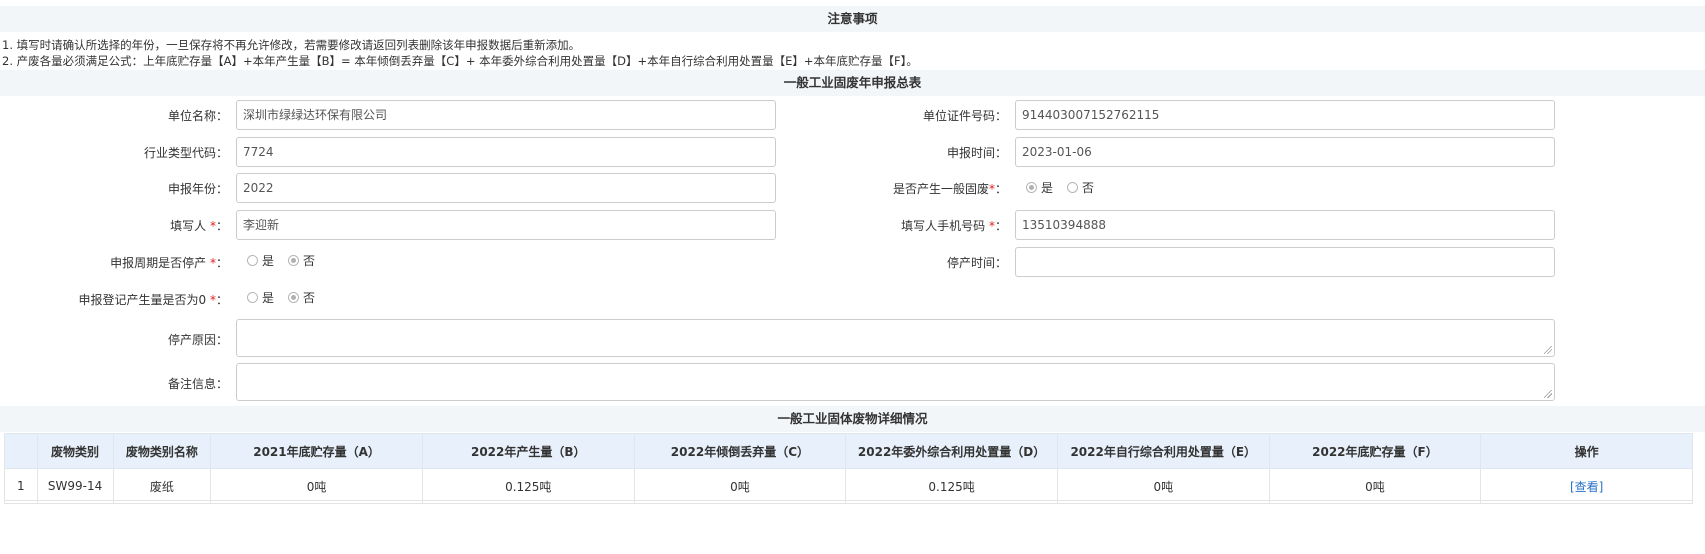  I want to click on col-header-produced: 2022年产生量（B）, so click(528, 451).